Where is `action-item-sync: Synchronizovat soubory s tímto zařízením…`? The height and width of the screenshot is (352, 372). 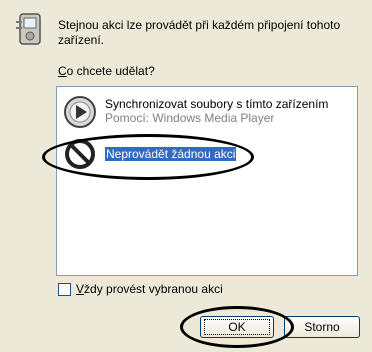 action-item-sync: Synchronizovat soubory s tímto zařízením… is located at coordinates (208, 113).